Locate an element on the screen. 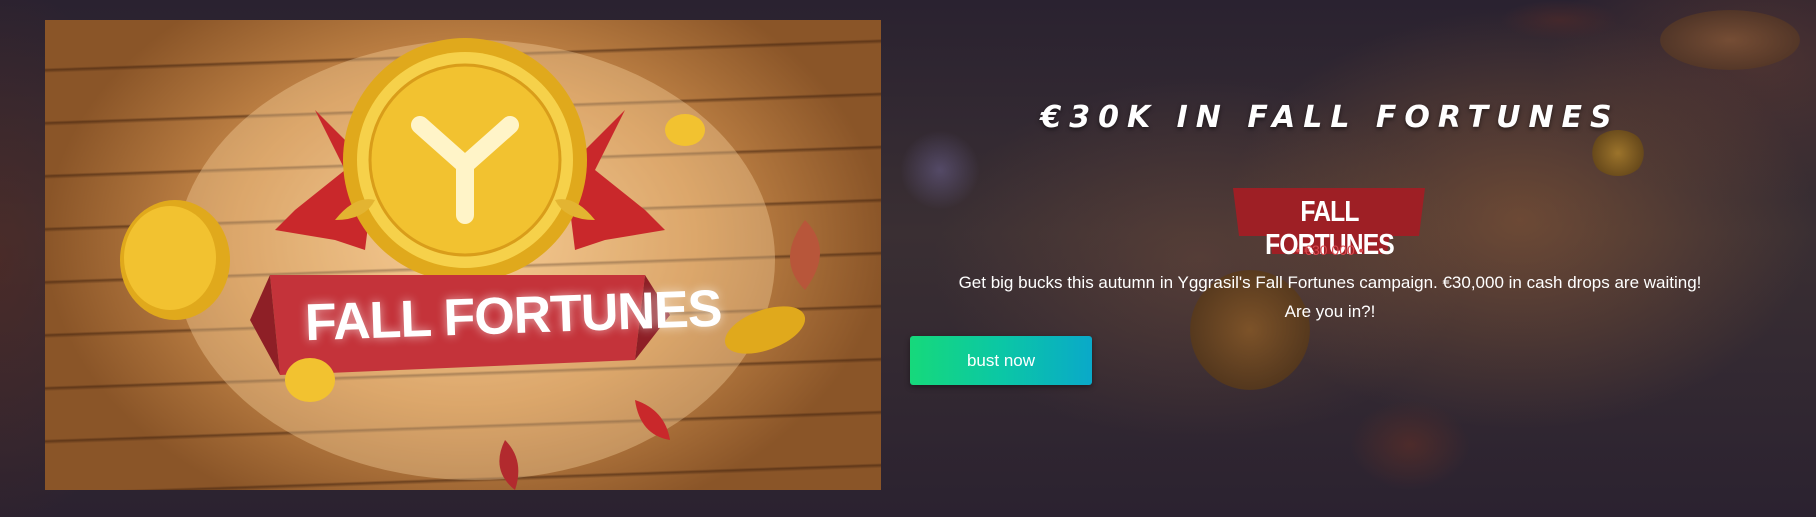 This screenshot has height=517, width=1816. logo-amount: • €30 000 • is located at coordinates (1329, 250).